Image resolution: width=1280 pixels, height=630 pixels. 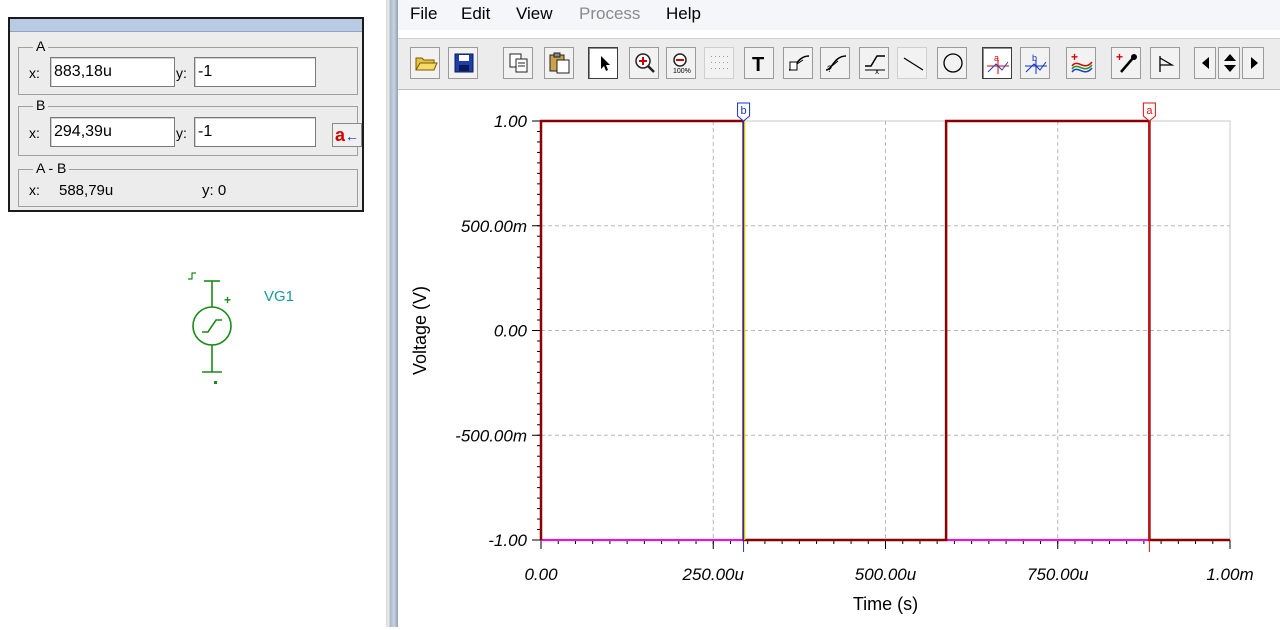 I want to click on cursor-a-group: A x: 883,18u y: -1, so click(x=188, y=66).